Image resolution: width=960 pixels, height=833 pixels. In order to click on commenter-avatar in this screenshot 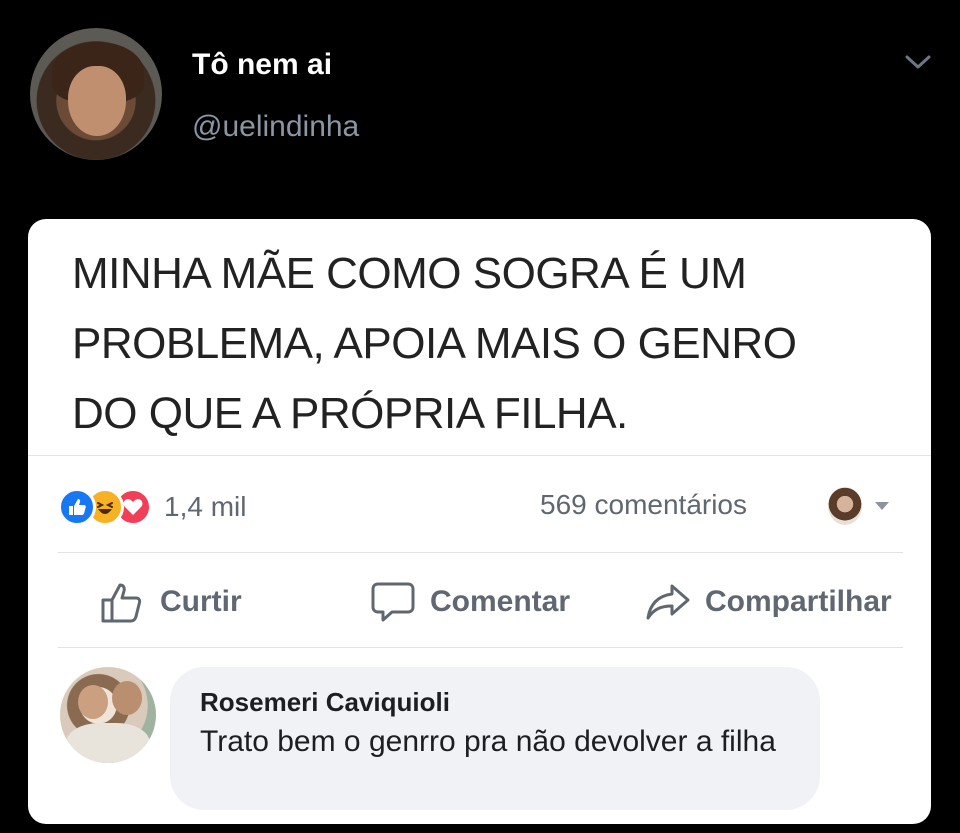, I will do `click(108, 715)`.